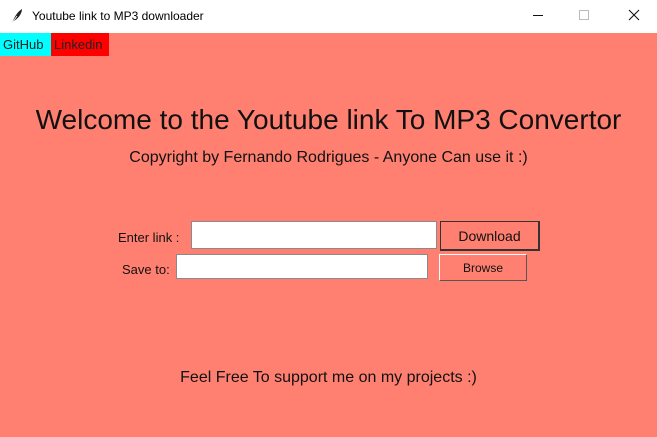 The width and height of the screenshot is (657, 437). Describe the element at coordinates (483, 267) in the screenshot. I see `browse-button: Browse` at that location.